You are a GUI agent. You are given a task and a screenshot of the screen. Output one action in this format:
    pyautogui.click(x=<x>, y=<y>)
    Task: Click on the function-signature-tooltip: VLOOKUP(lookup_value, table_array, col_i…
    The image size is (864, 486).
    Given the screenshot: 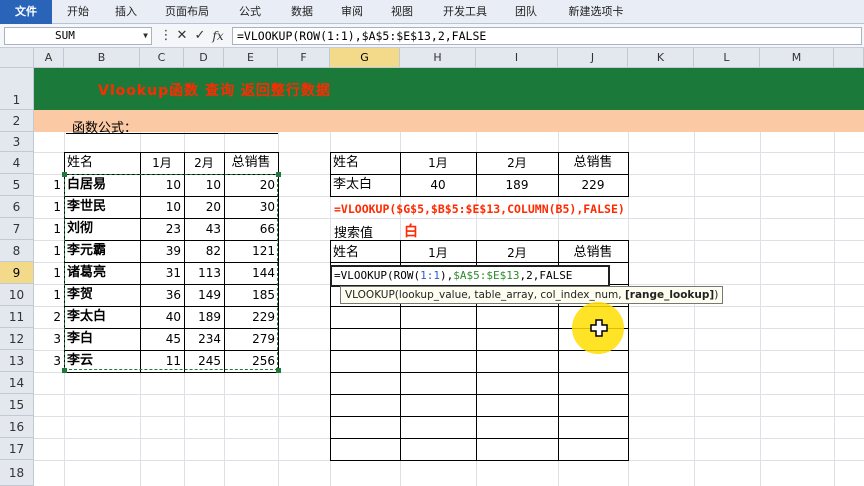 What is the action you would take?
    pyautogui.click(x=532, y=295)
    